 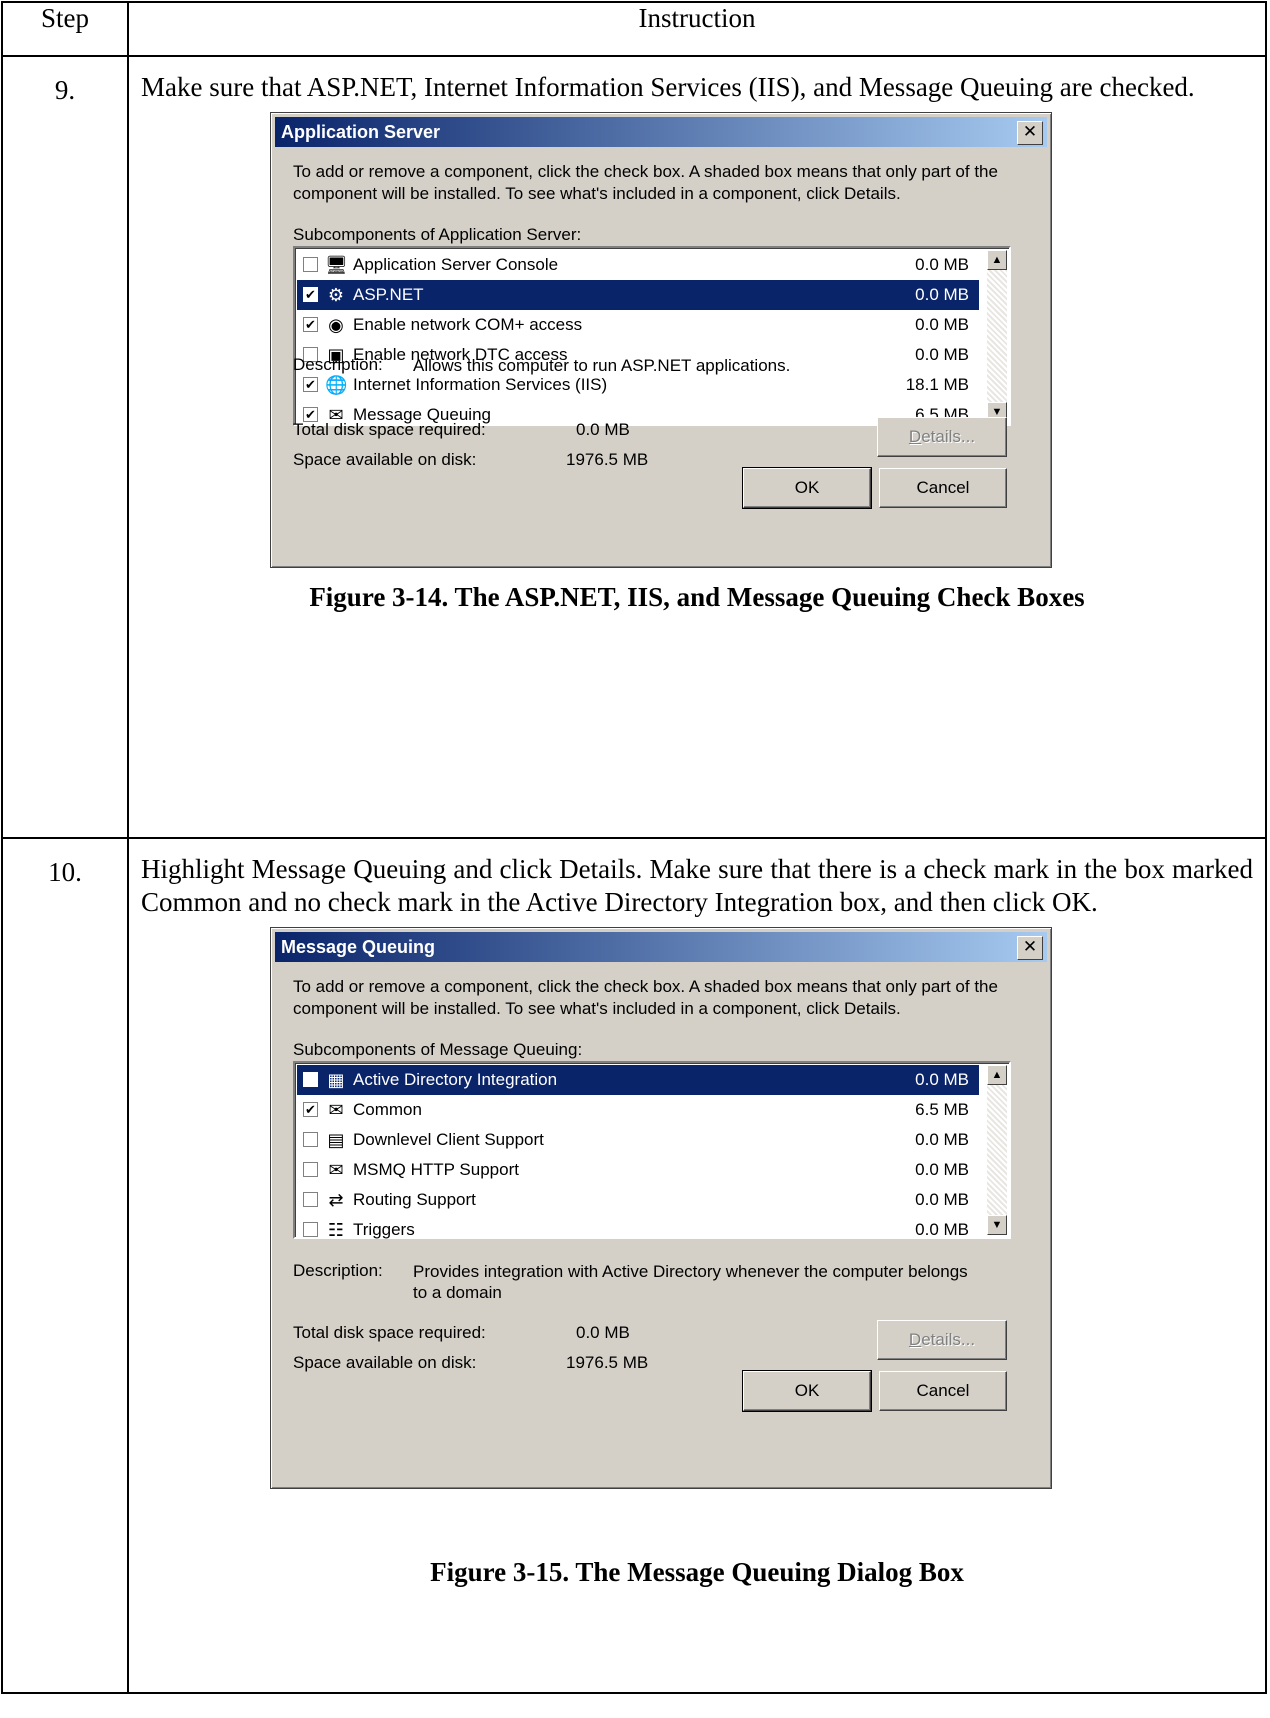 I want to click on active-directory-icon: ▦, so click(x=336, y=1080).